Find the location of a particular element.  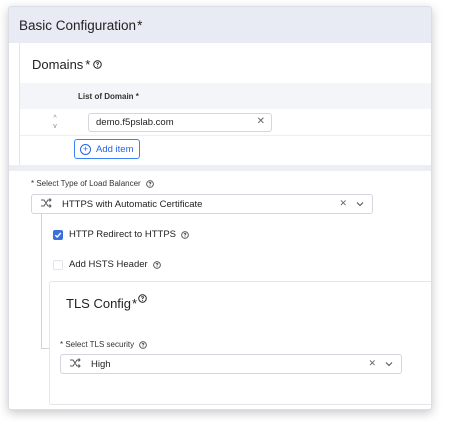

http-redirect-option: HTTP Redirect to HTTPS is located at coordinates (121, 234).